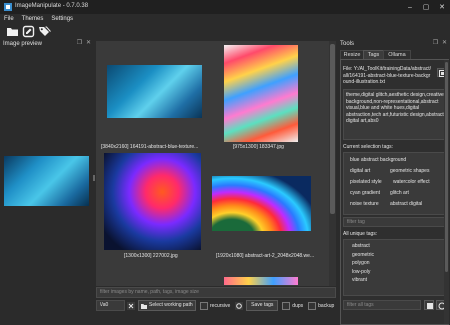 Image resolution: width=450 pixels, height=325 pixels. What do you see at coordinates (204, 305) in the screenshot?
I see `recursive-checkbox` at bounding box center [204, 305].